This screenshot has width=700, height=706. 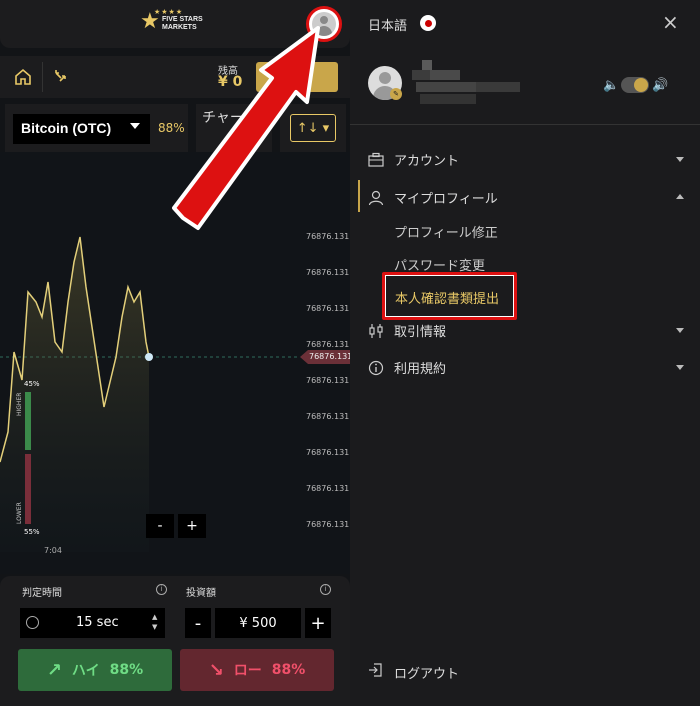 I want to click on lower-label: LOWER, so click(x=19, y=513).